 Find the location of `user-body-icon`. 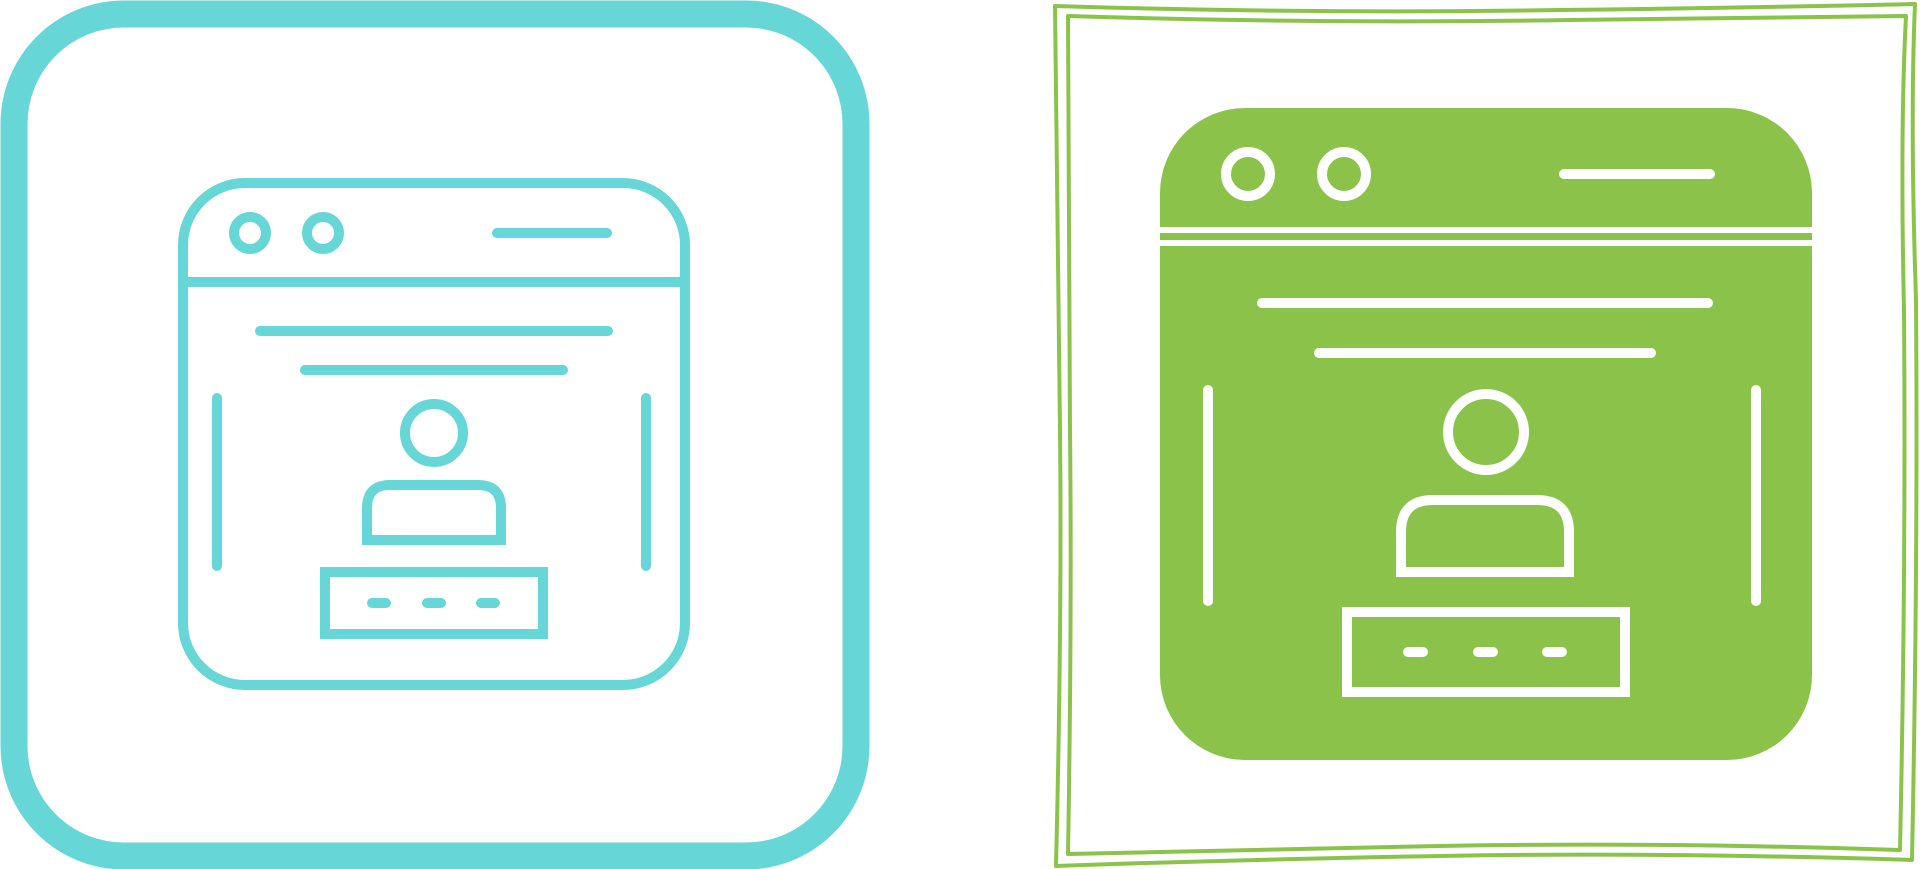

user-body-icon is located at coordinates (434, 512).